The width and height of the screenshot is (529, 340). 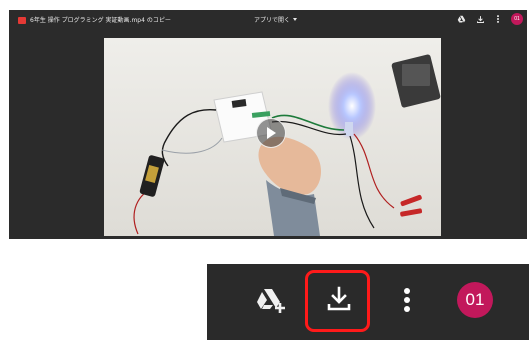 I want to click on open-with-button: アプリで開く, so click(x=276, y=19).